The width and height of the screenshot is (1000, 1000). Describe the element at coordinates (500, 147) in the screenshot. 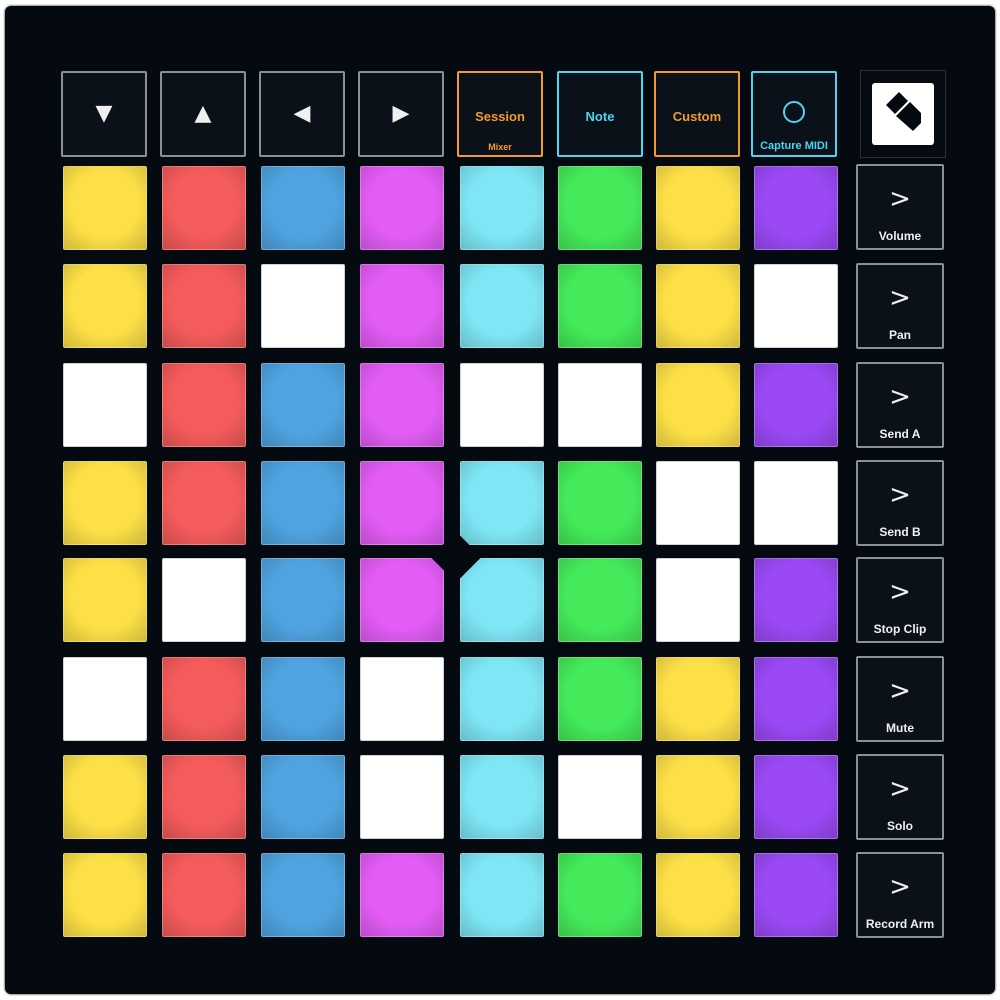

I see `mixer-sublabel: Mixer` at that location.